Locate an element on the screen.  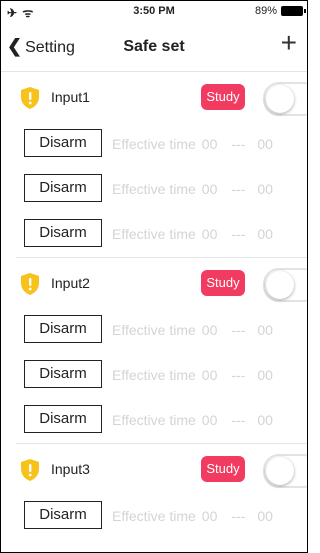
input-label: Input3 is located at coordinates (70, 469).